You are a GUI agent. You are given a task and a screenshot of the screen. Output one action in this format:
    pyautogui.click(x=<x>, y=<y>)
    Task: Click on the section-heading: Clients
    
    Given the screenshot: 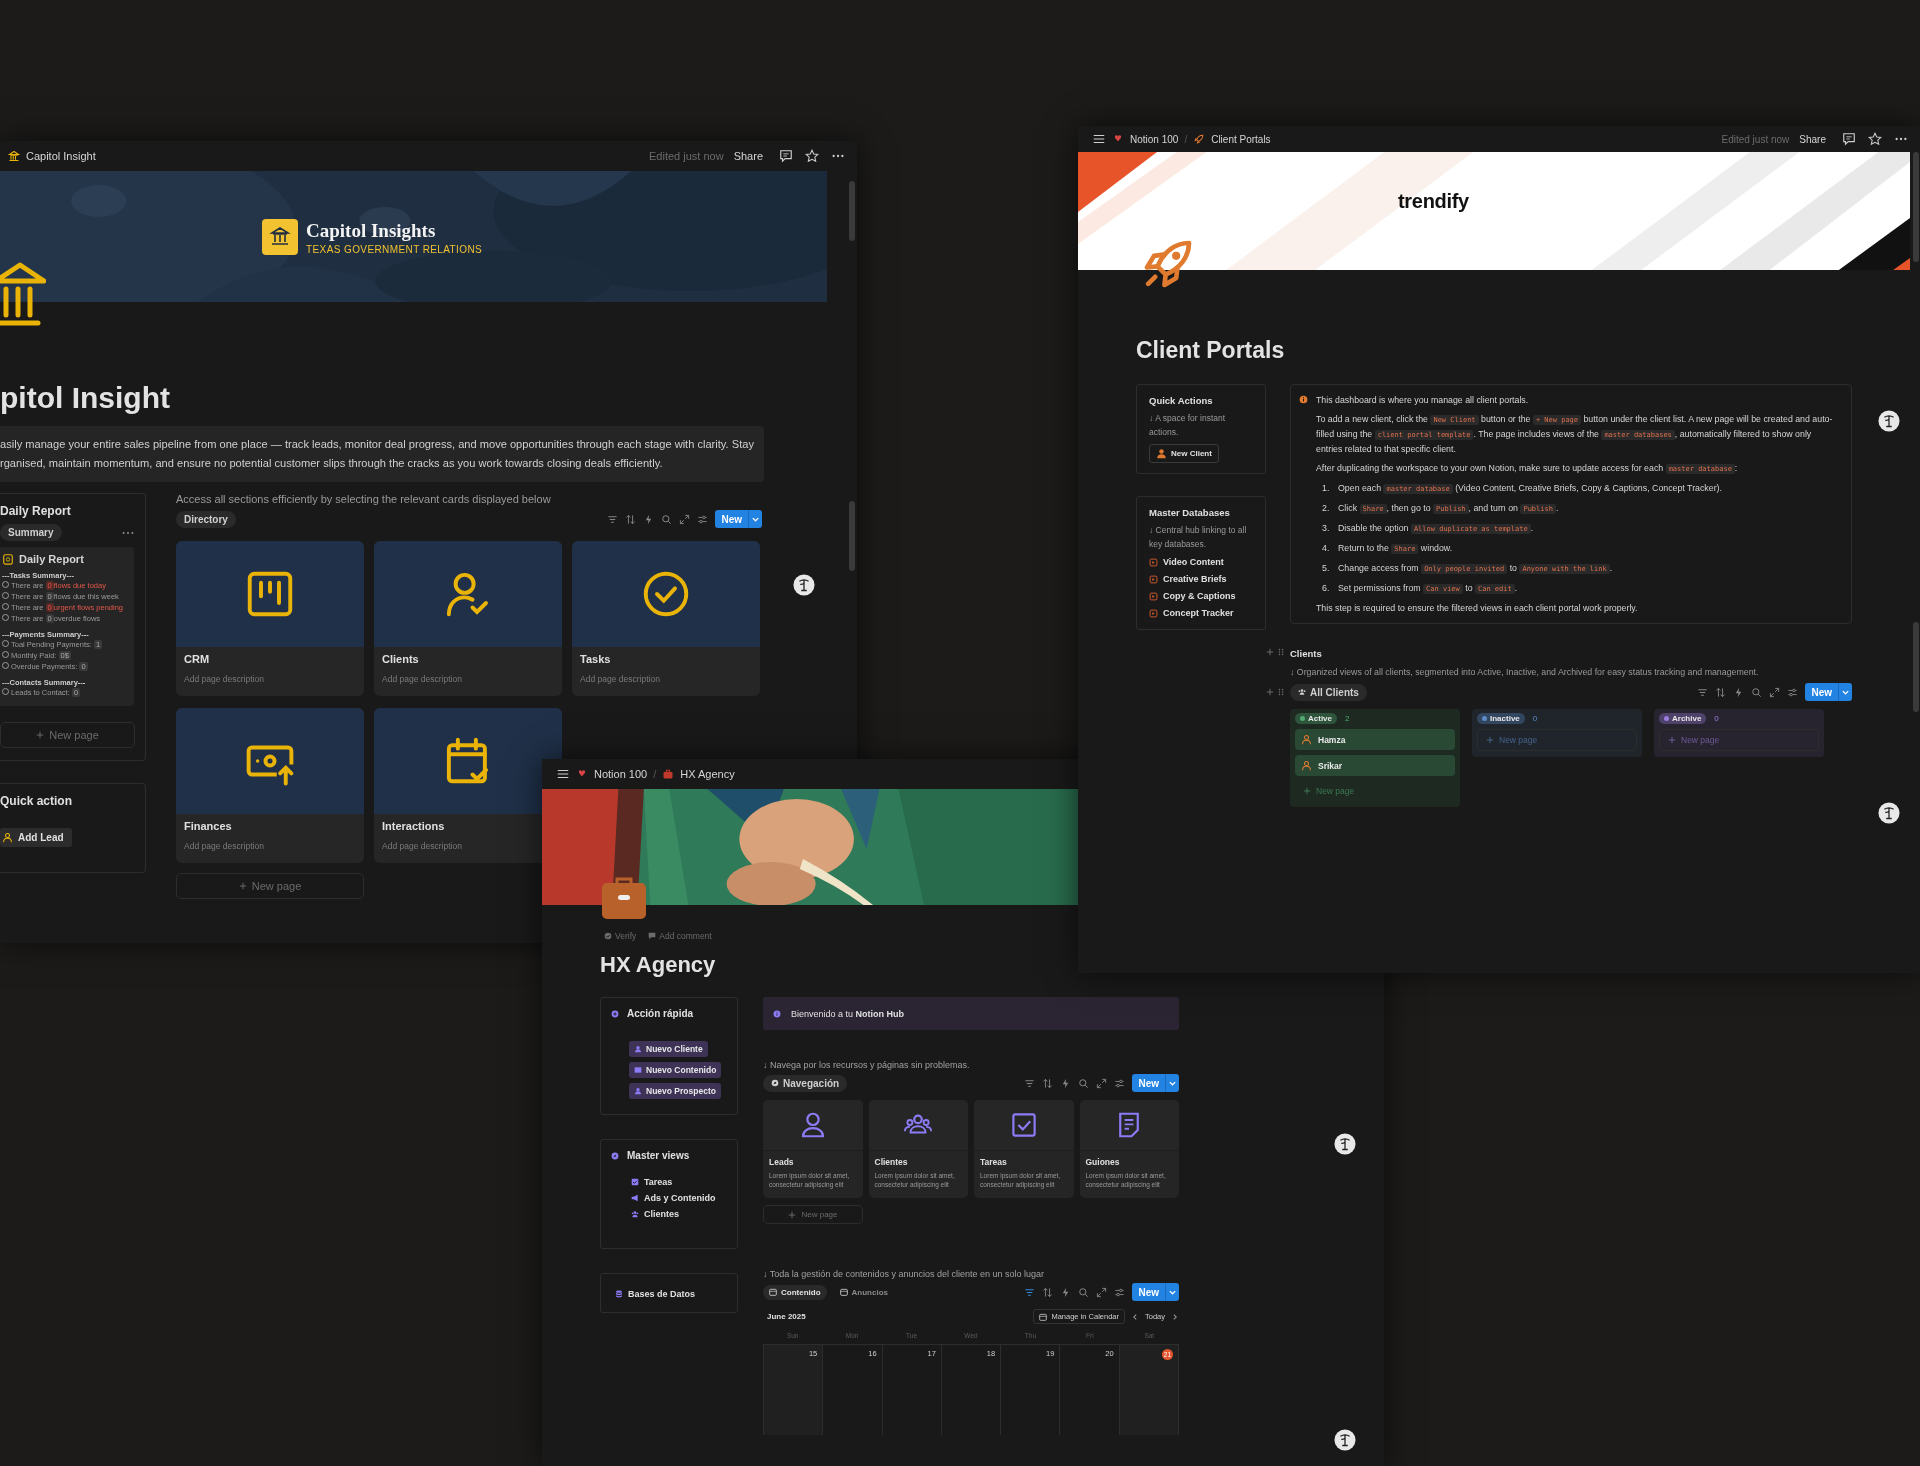 What is the action you would take?
    pyautogui.click(x=1306, y=653)
    